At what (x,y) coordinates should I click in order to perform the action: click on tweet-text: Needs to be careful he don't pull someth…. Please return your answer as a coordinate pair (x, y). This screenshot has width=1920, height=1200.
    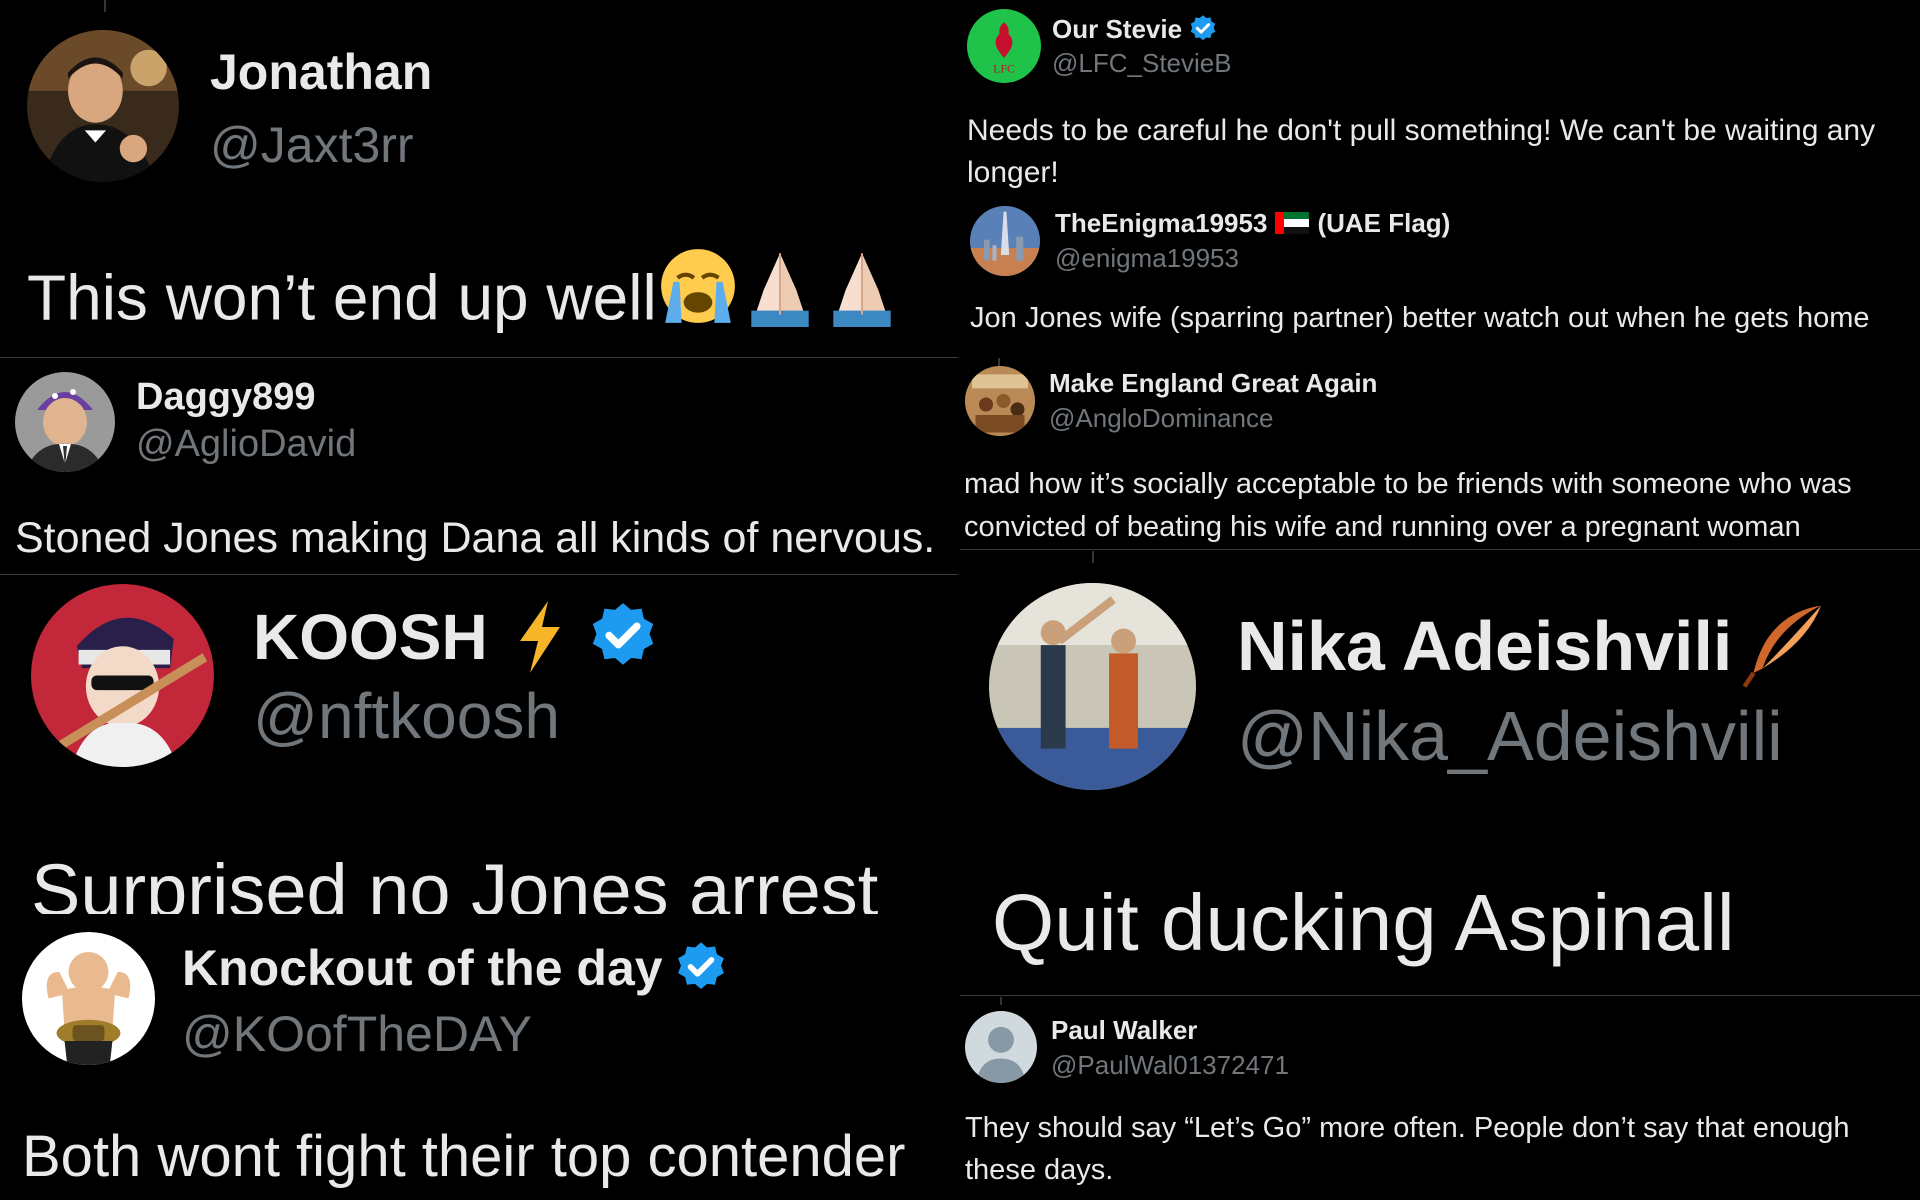
    Looking at the image, I should click on (1421, 151).